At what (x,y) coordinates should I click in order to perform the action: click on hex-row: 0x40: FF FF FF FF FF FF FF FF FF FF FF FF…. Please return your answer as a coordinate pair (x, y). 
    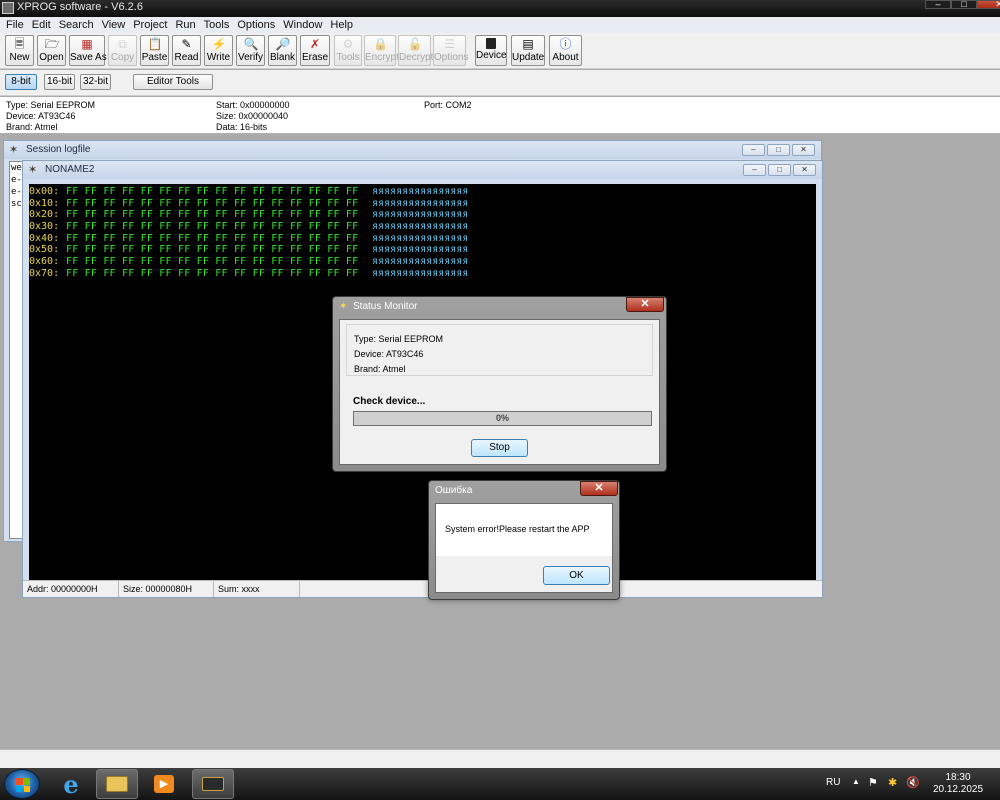
    Looking at the image, I should click on (249, 238).